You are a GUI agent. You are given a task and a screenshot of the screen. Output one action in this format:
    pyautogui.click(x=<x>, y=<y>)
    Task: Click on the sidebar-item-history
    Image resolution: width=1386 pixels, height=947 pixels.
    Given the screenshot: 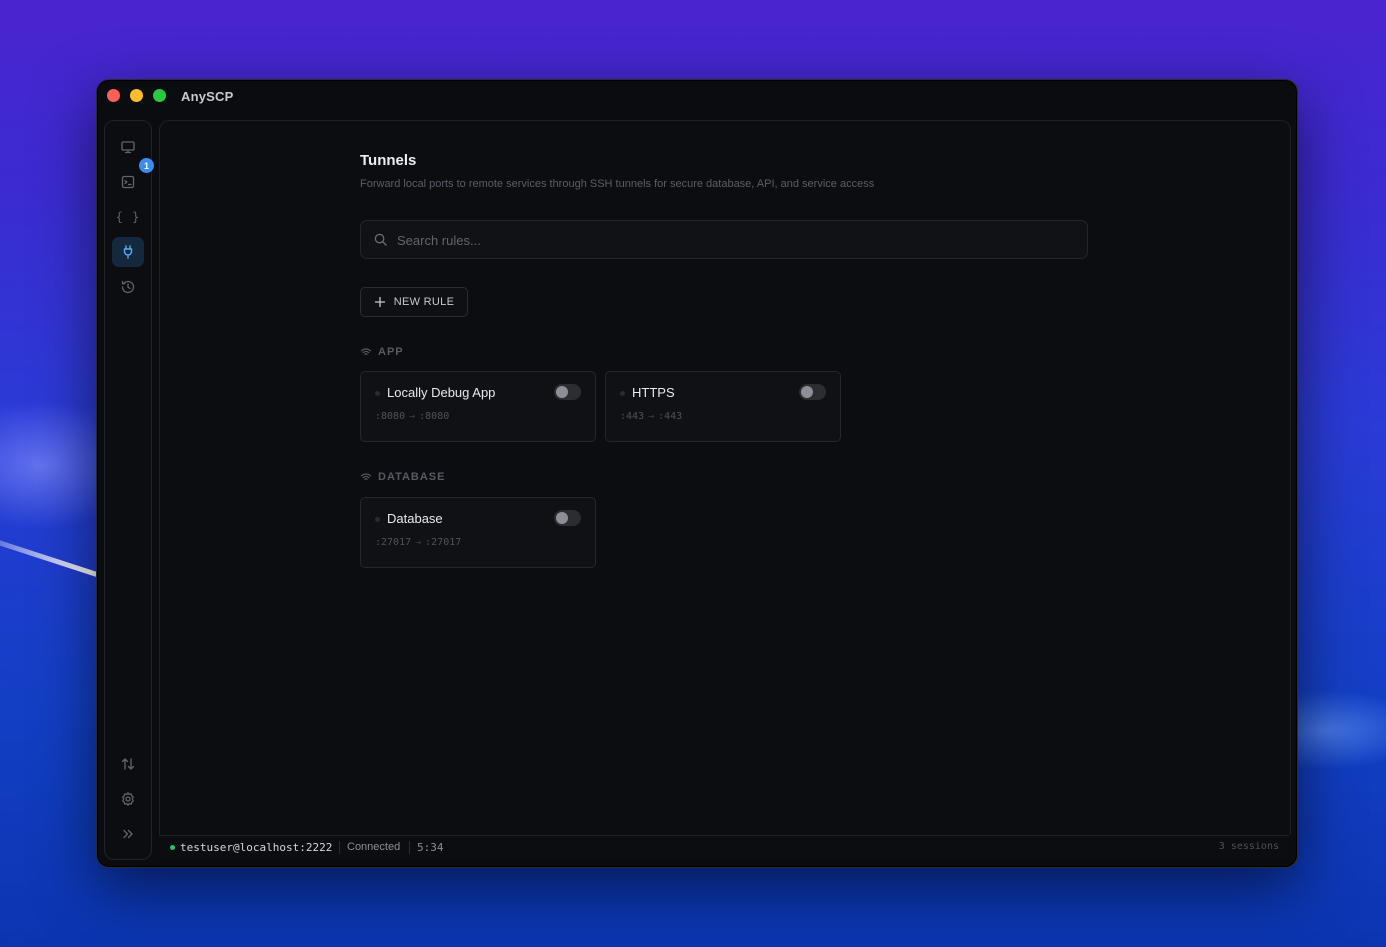 What is the action you would take?
    pyautogui.click(x=128, y=287)
    